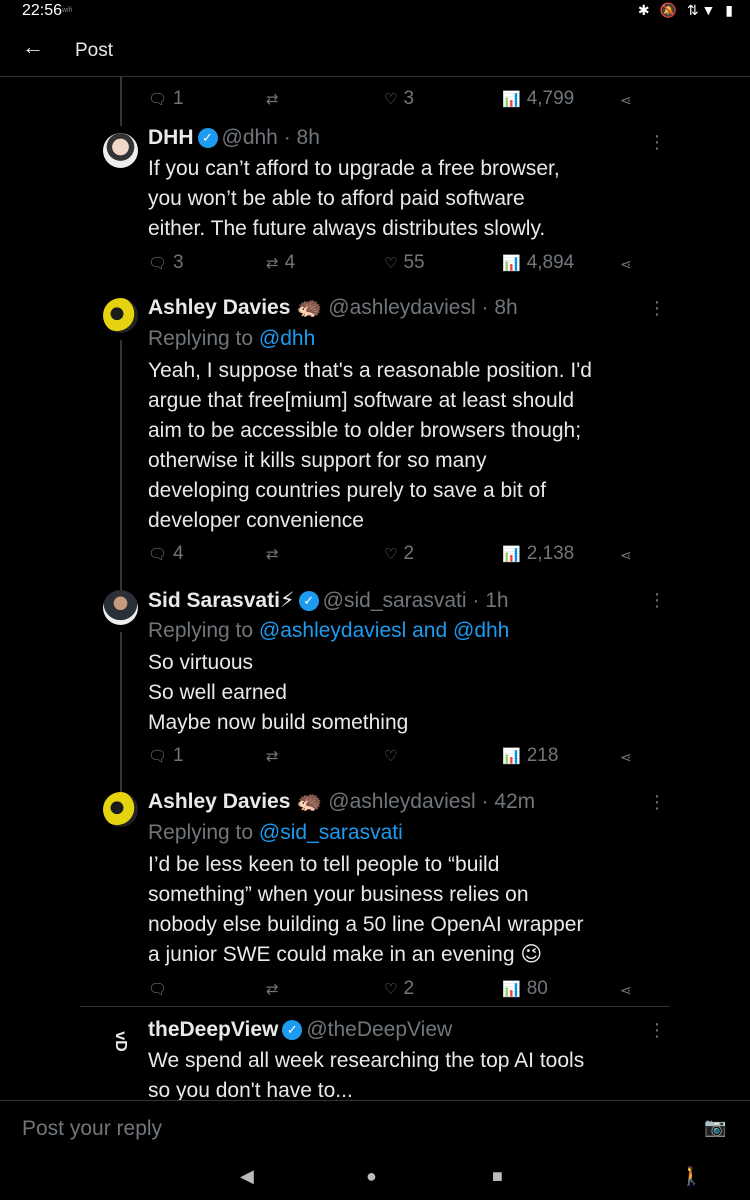 This screenshot has width=750, height=1200. I want to click on page-title: Post, so click(94, 50).